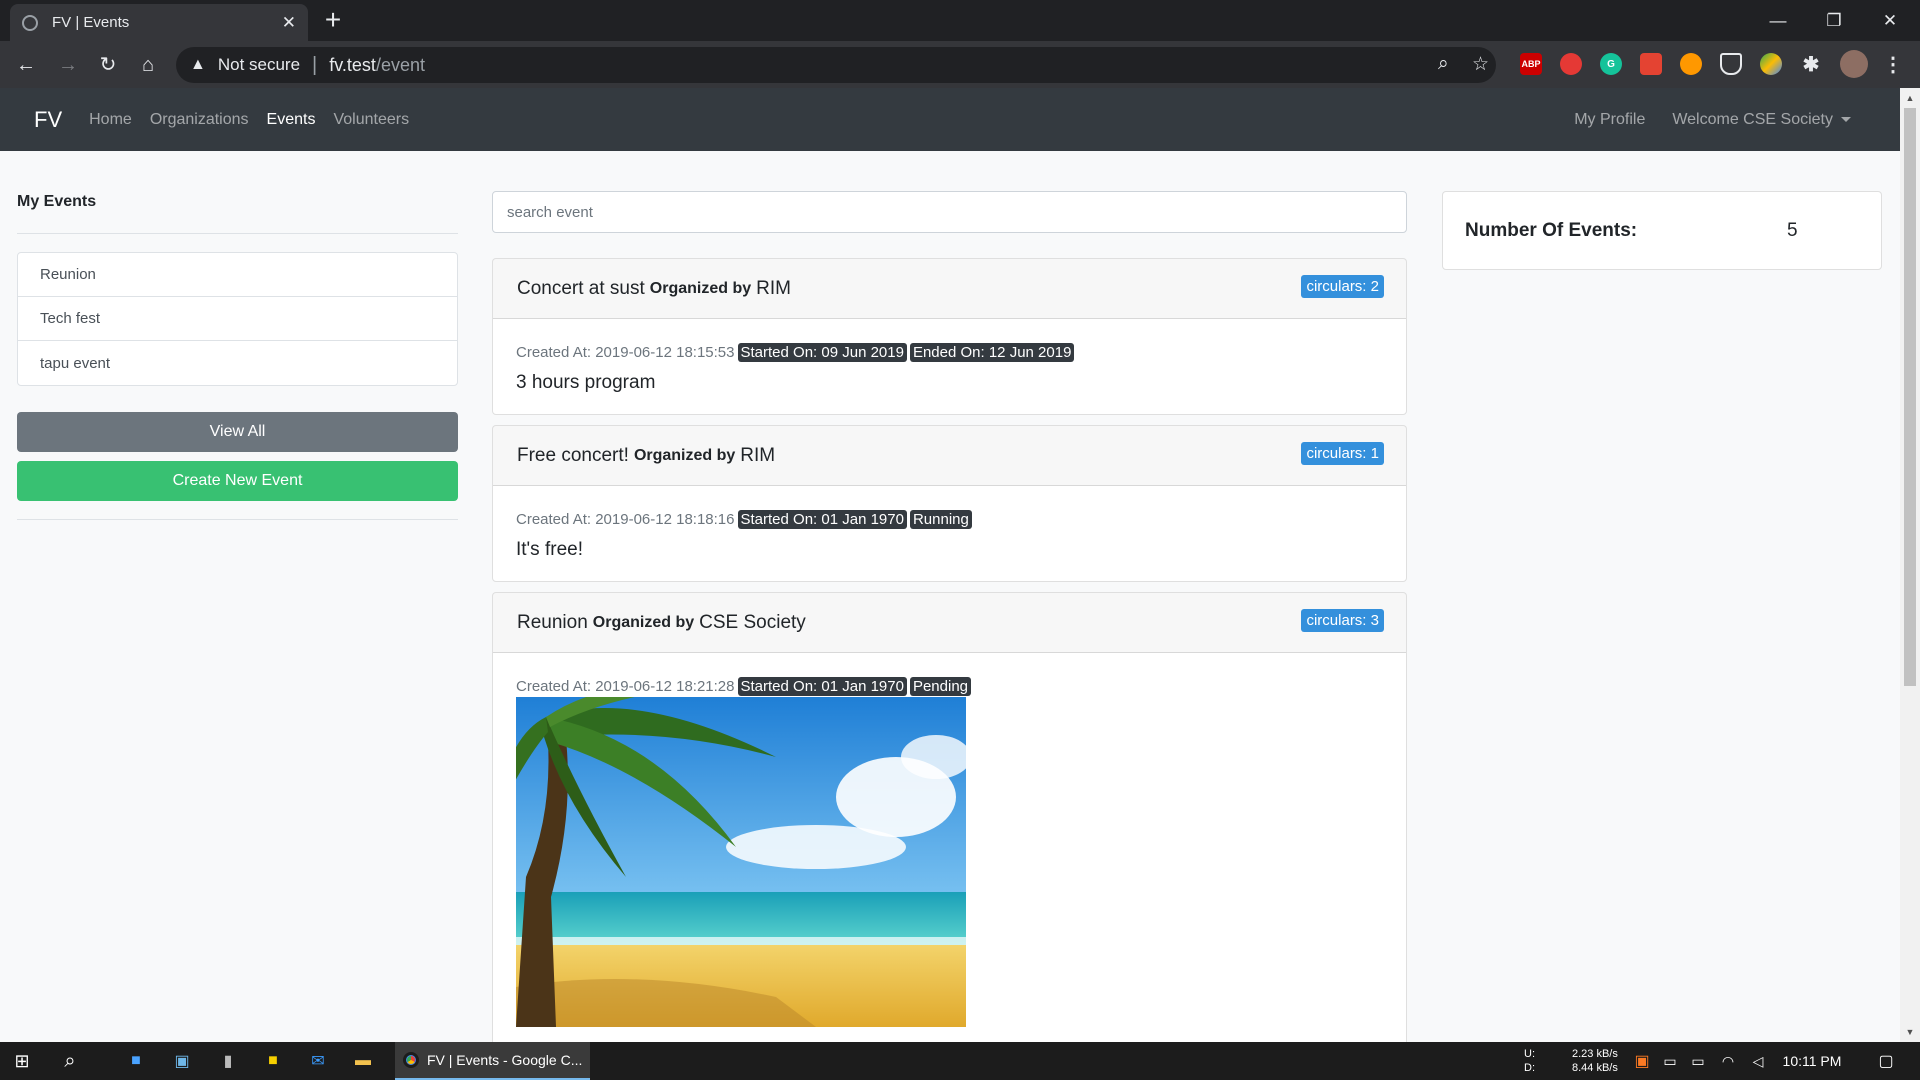  Describe the element at coordinates (836, 65) in the screenshot. I see `address-bar: ▲ Not secure | fv.test /event ⌕ ☆` at that location.